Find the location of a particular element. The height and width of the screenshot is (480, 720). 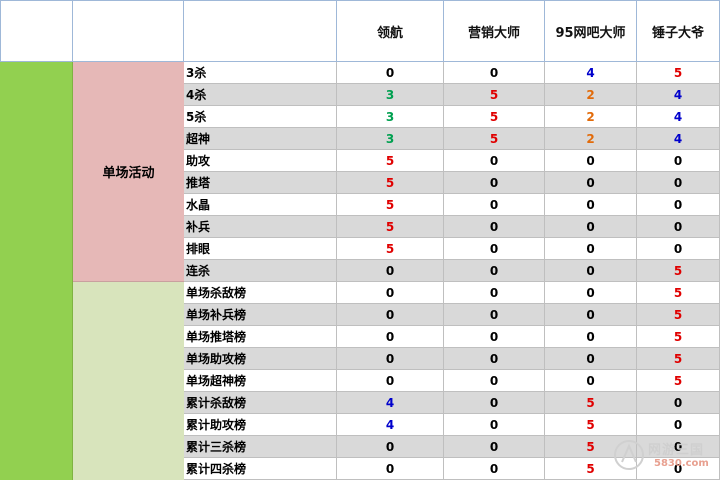

row-label: 单场超神榜 is located at coordinates (260, 381).